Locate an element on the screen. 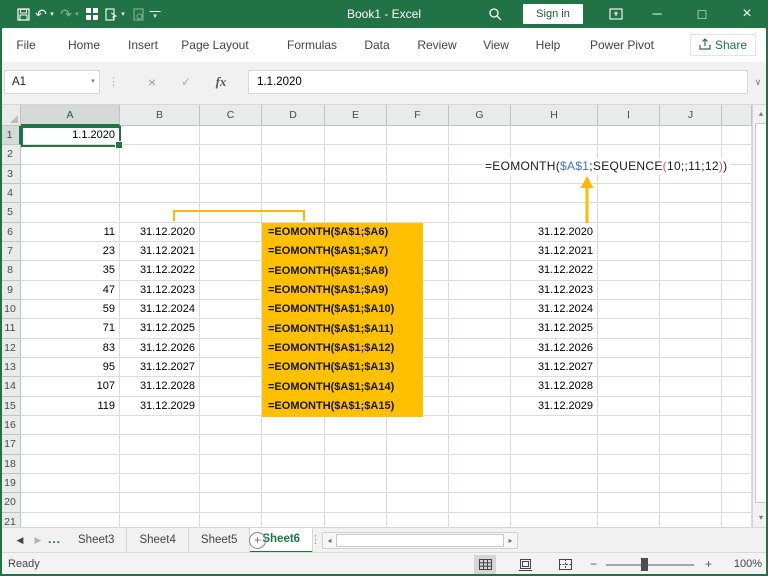  ribbon-tab-home: Home is located at coordinates (84, 45).